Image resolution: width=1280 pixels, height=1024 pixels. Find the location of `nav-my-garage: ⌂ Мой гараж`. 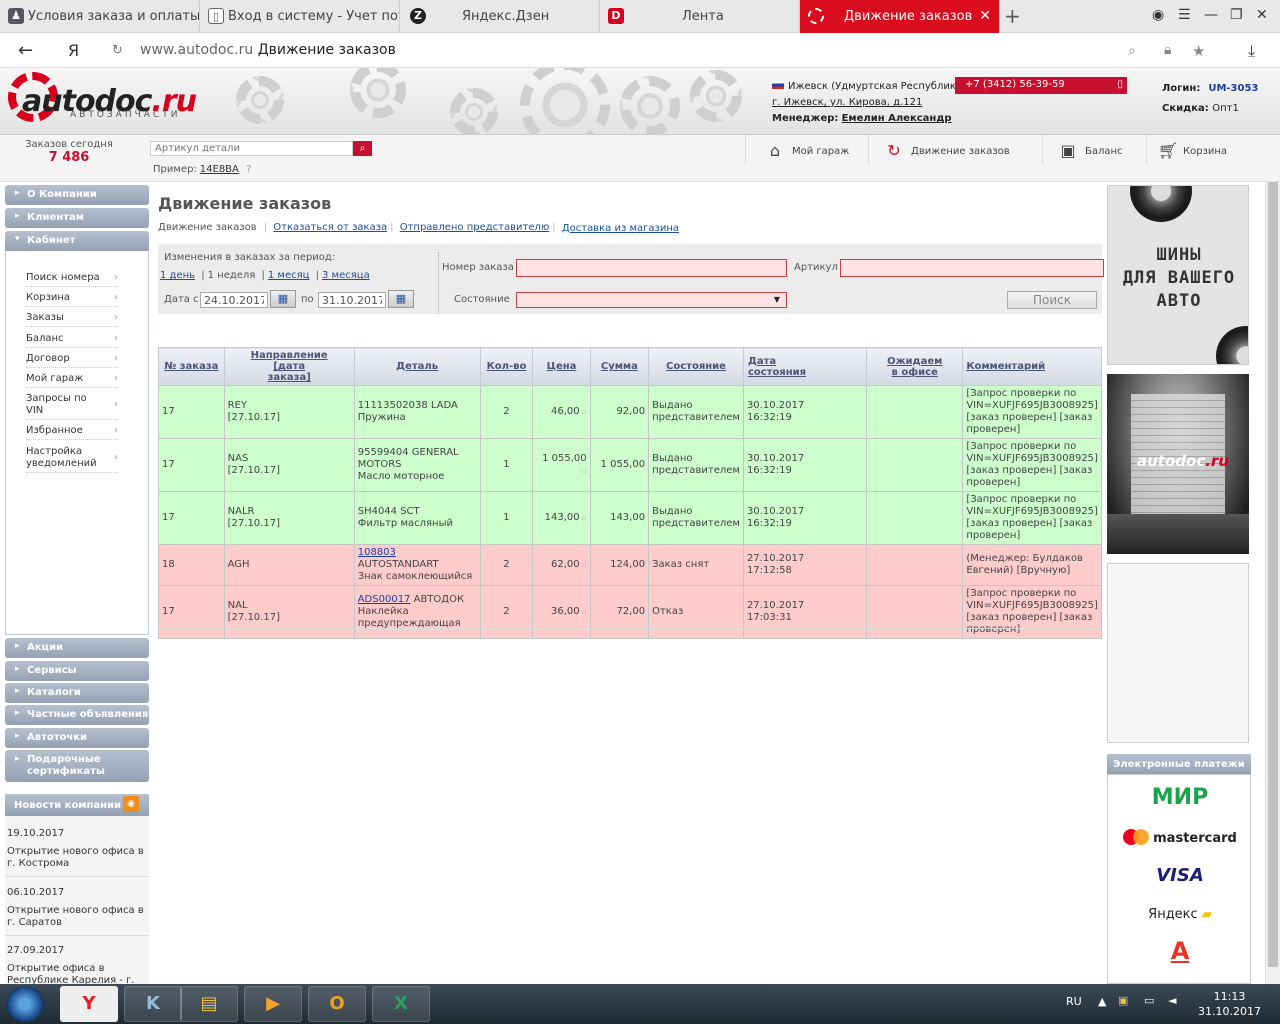

nav-my-garage: ⌂ Мой гараж is located at coordinates (800, 150).